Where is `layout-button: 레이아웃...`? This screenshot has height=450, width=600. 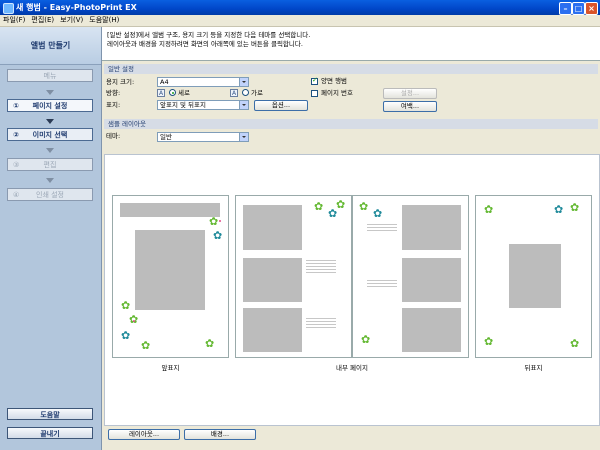 layout-button: 레이아웃... is located at coordinates (144, 434).